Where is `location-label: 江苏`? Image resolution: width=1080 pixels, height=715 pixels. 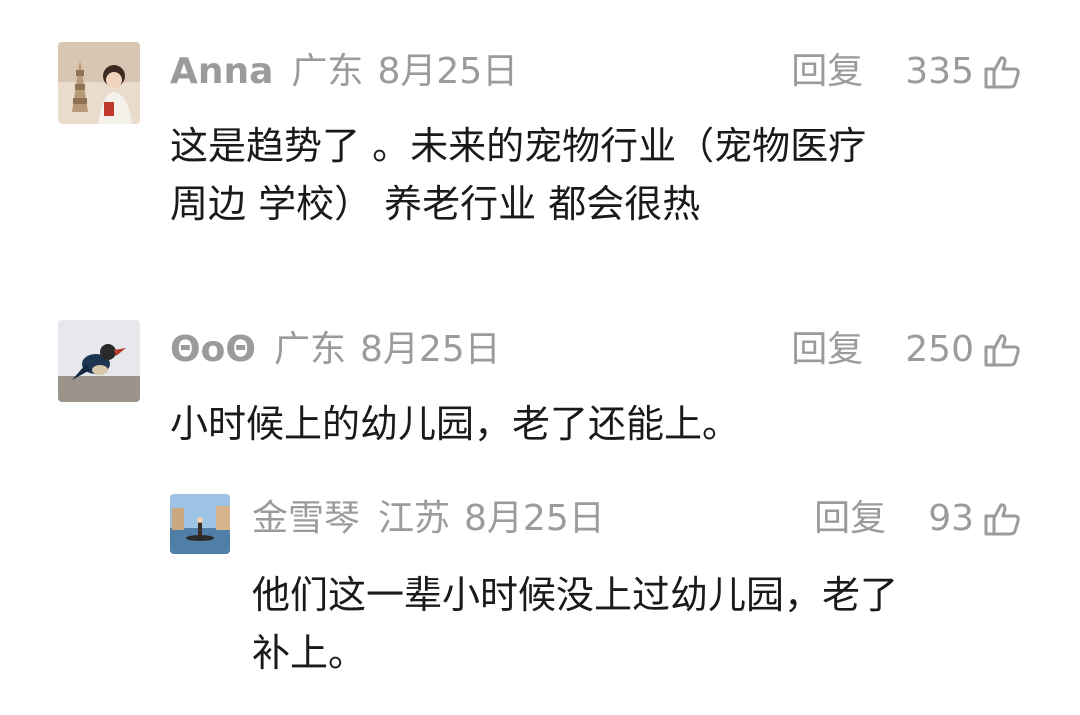
location-label: 江苏 is located at coordinates (414, 518).